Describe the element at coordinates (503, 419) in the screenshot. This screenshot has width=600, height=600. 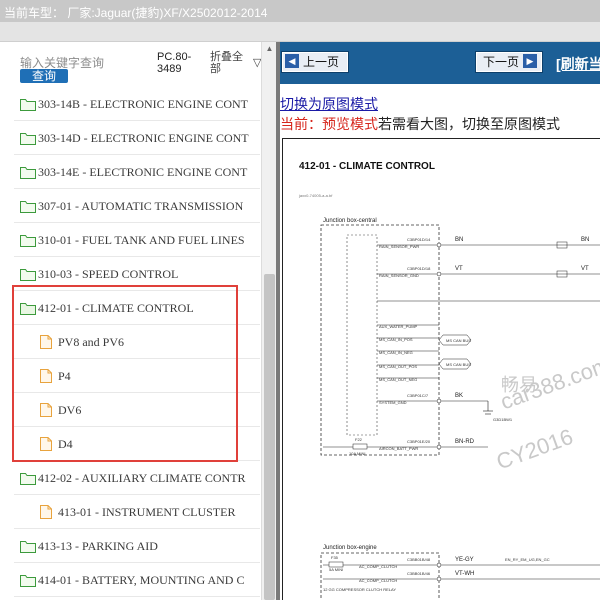
I see `ground-label: G3D1BW1` at that location.